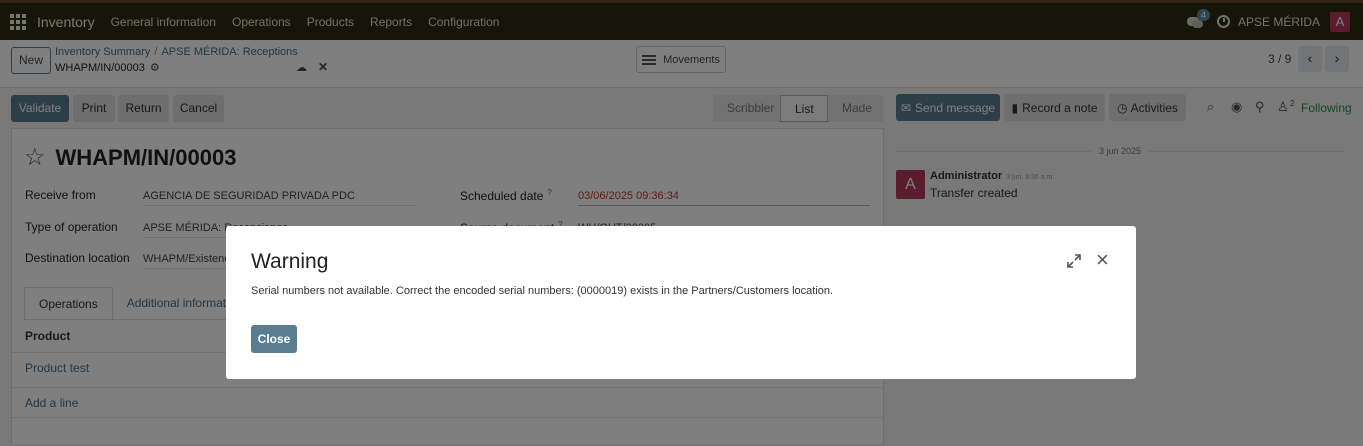 This screenshot has width=1363, height=446. What do you see at coordinates (1074, 261) in the screenshot?
I see `expand-icon` at bounding box center [1074, 261].